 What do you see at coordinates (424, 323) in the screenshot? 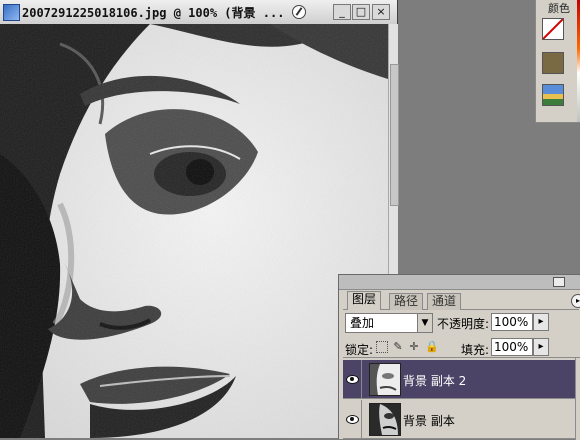
I see `chevron-down-icon: ▼` at bounding box center [424, 323].